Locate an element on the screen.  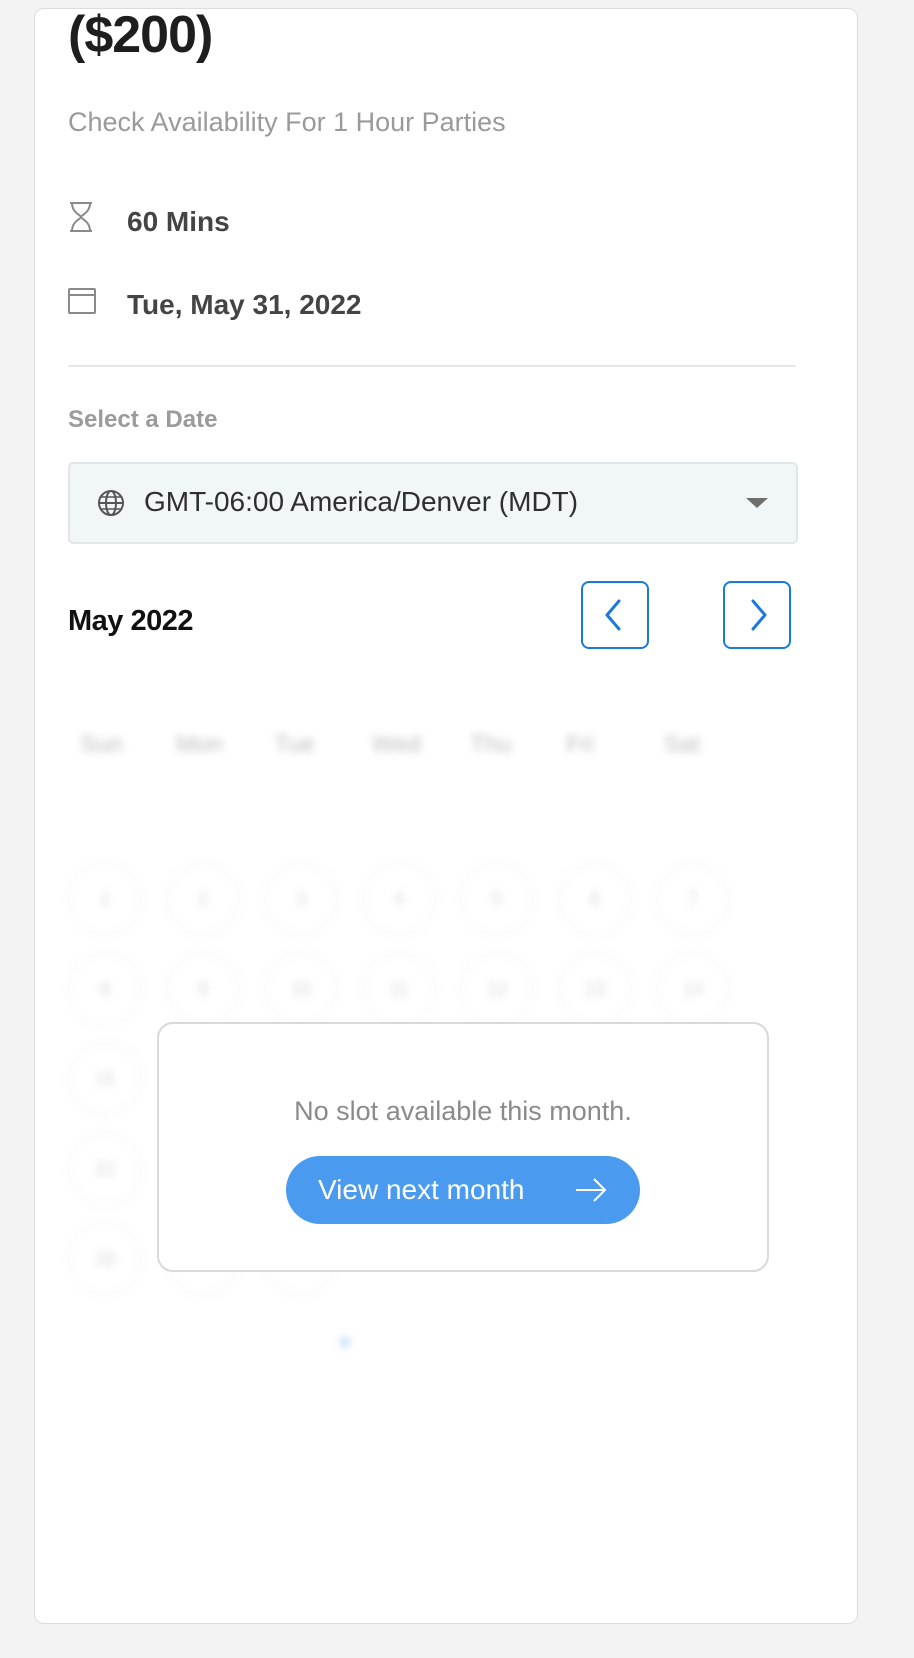
view-next-month-label: View next month is located at coordinates (421, 1189).